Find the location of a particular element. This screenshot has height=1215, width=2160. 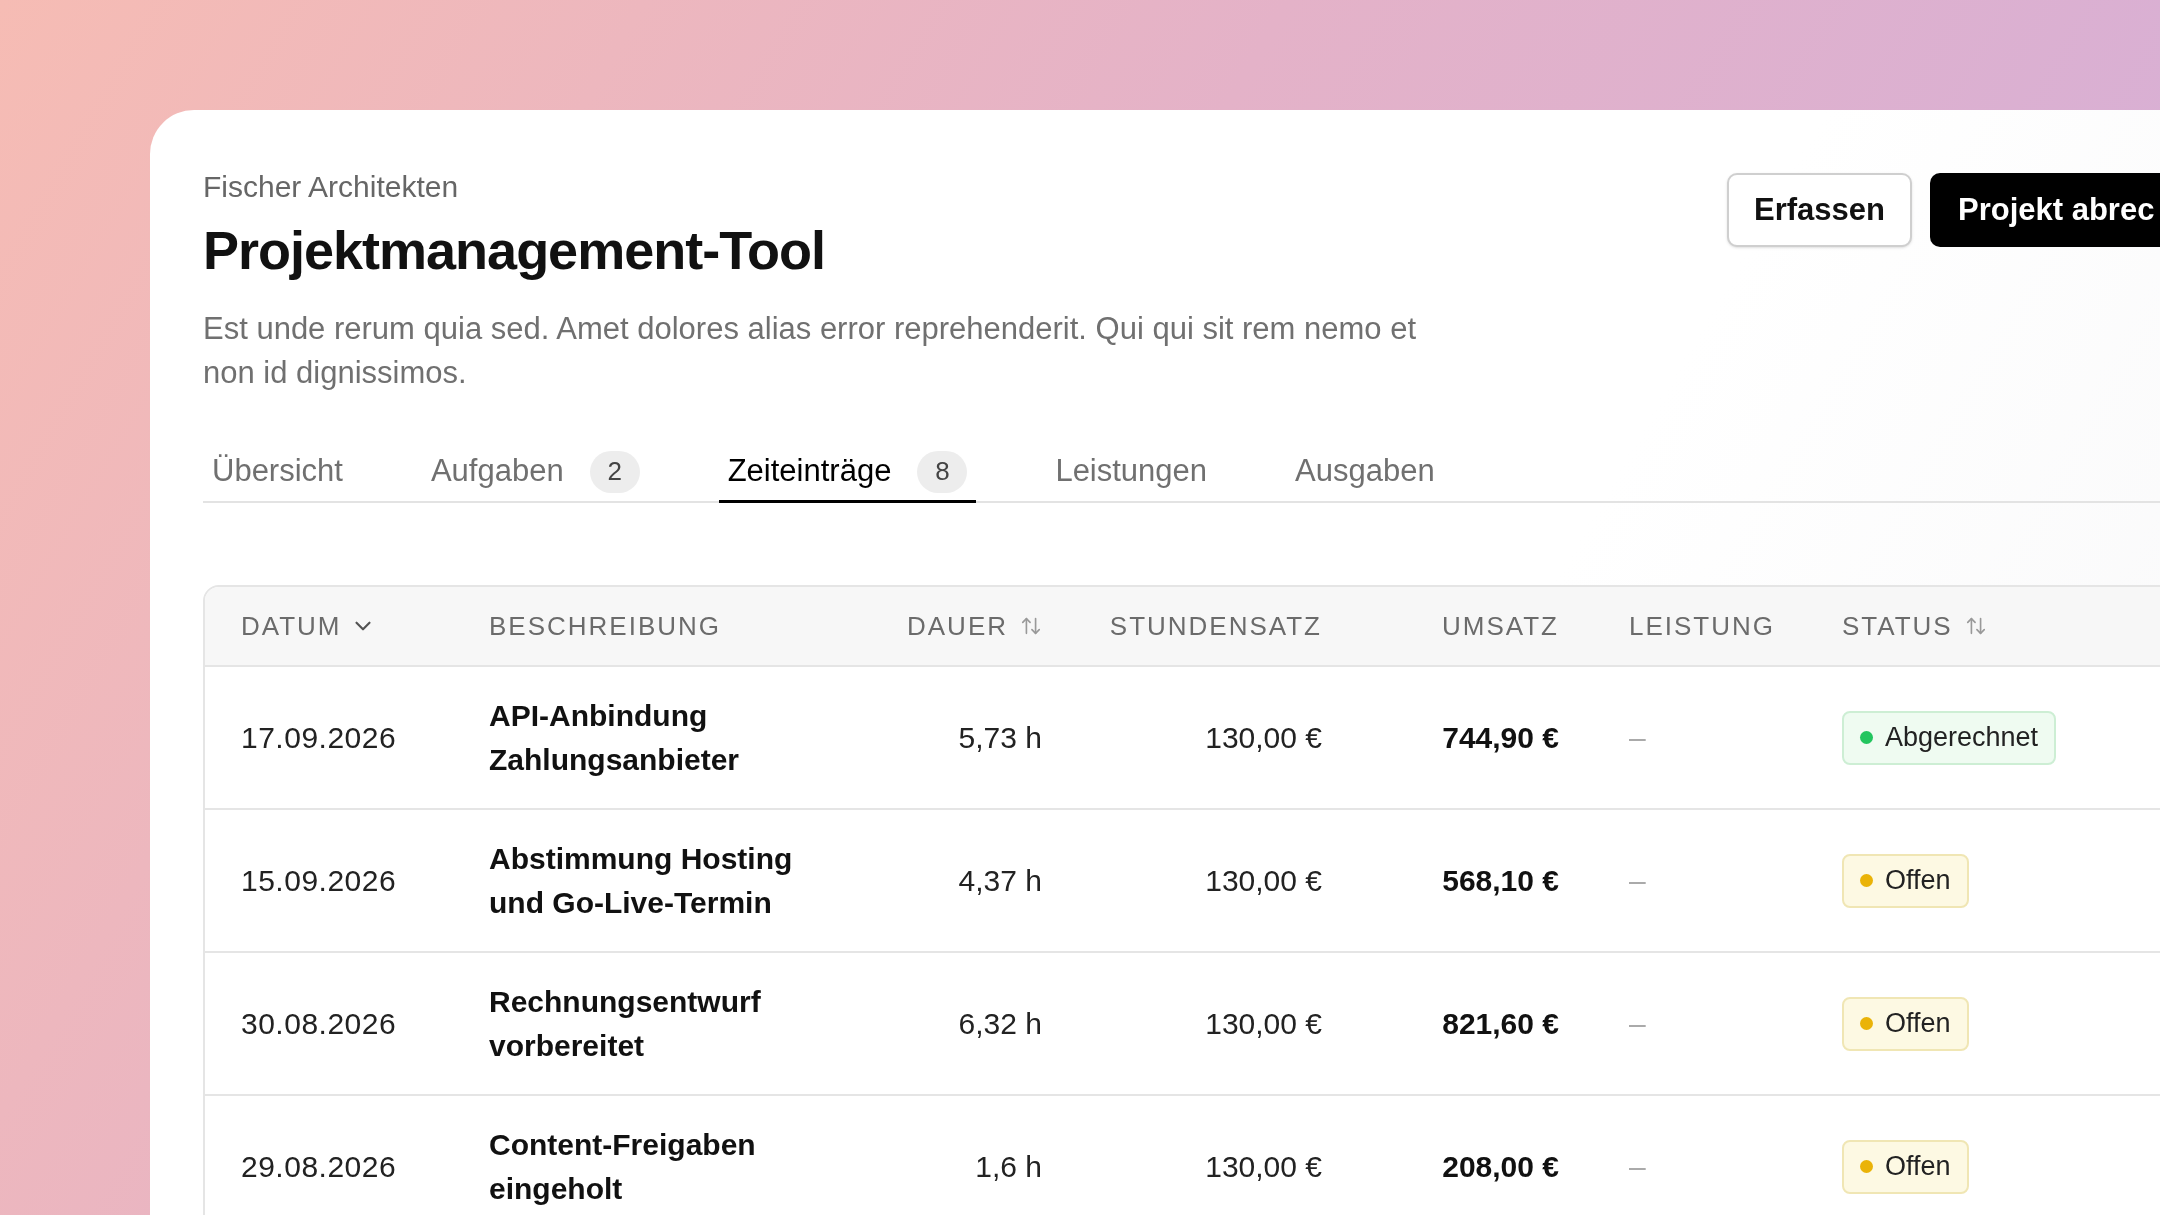

date-cell: 17.09.2026 is located at coordinates (319, 737).